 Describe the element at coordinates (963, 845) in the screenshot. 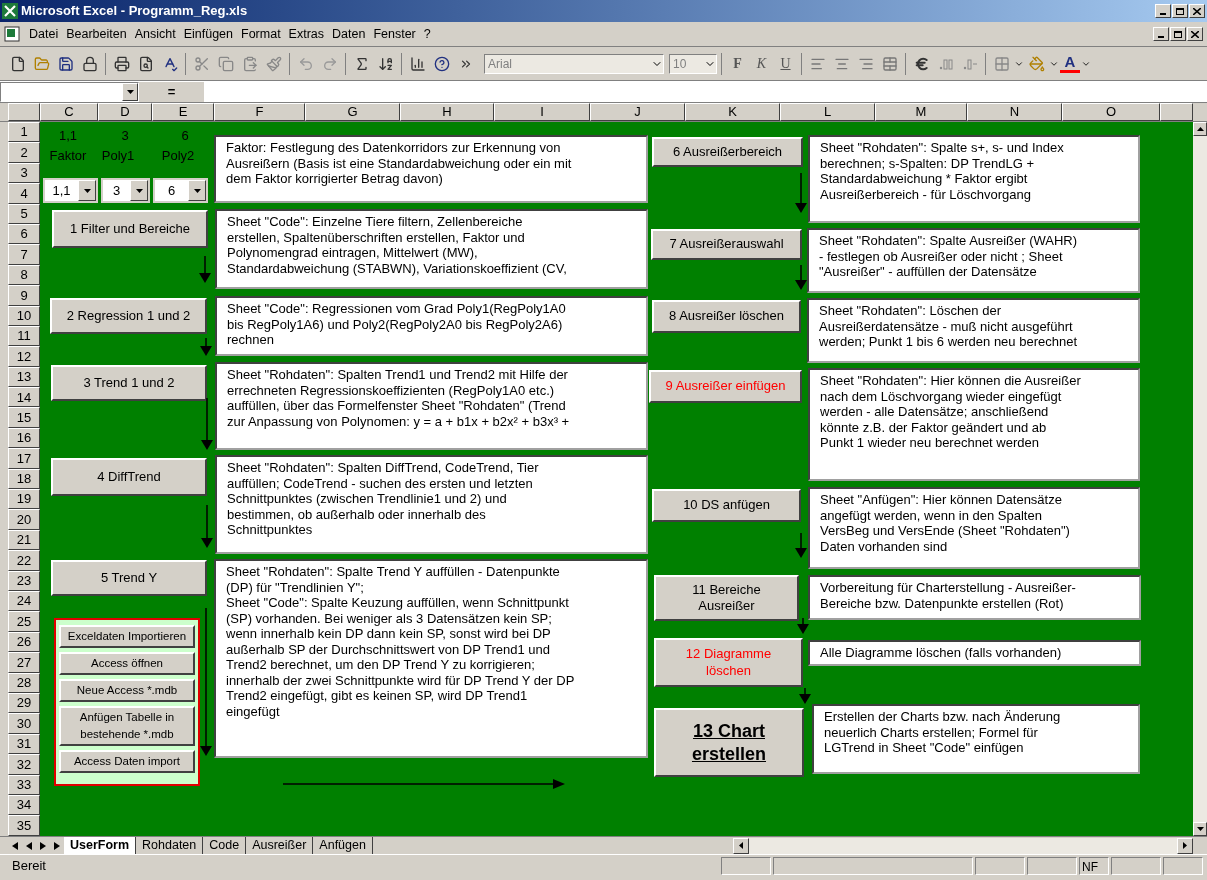

I see `horizontal-scrollbar` at that location.